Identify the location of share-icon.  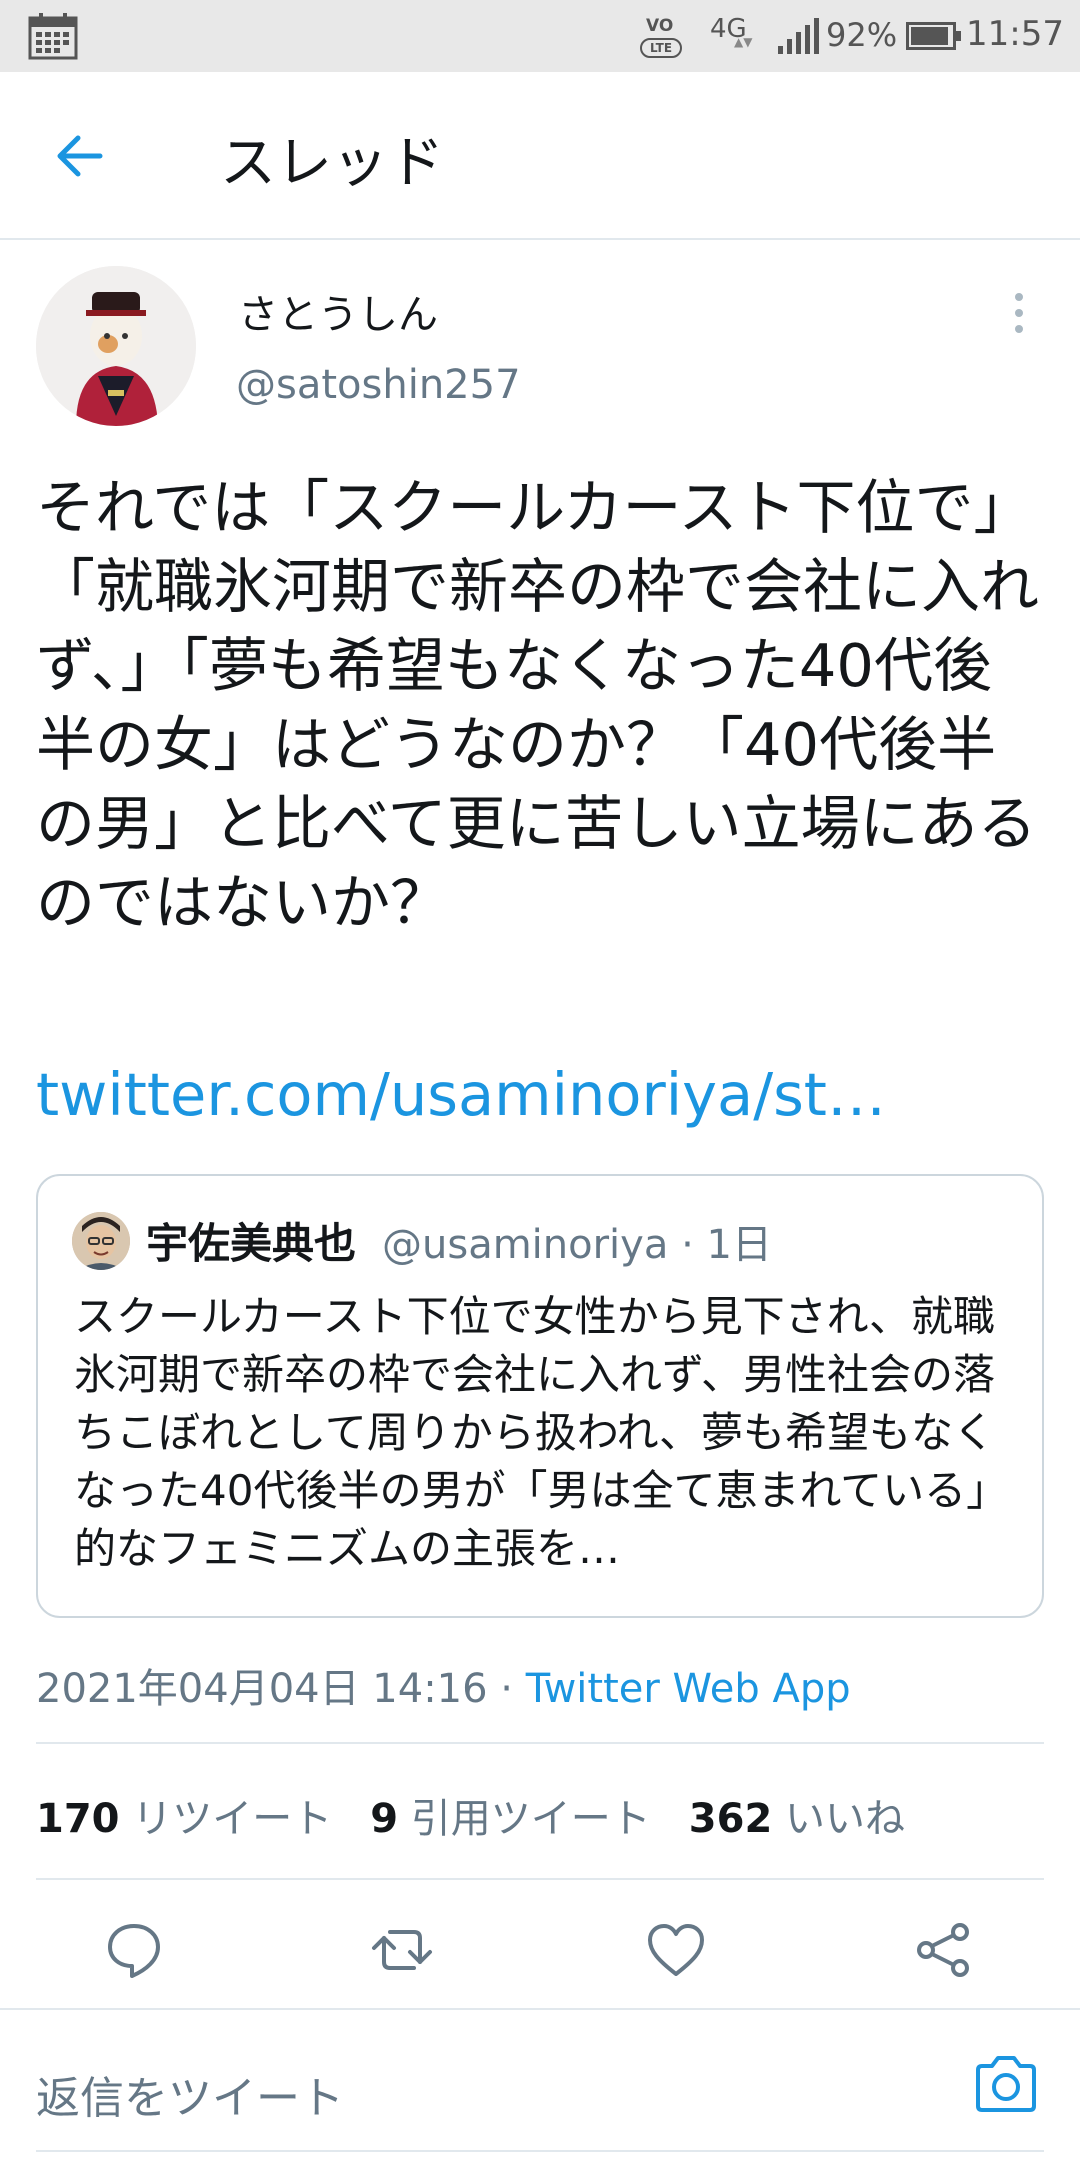
(944, 1950).